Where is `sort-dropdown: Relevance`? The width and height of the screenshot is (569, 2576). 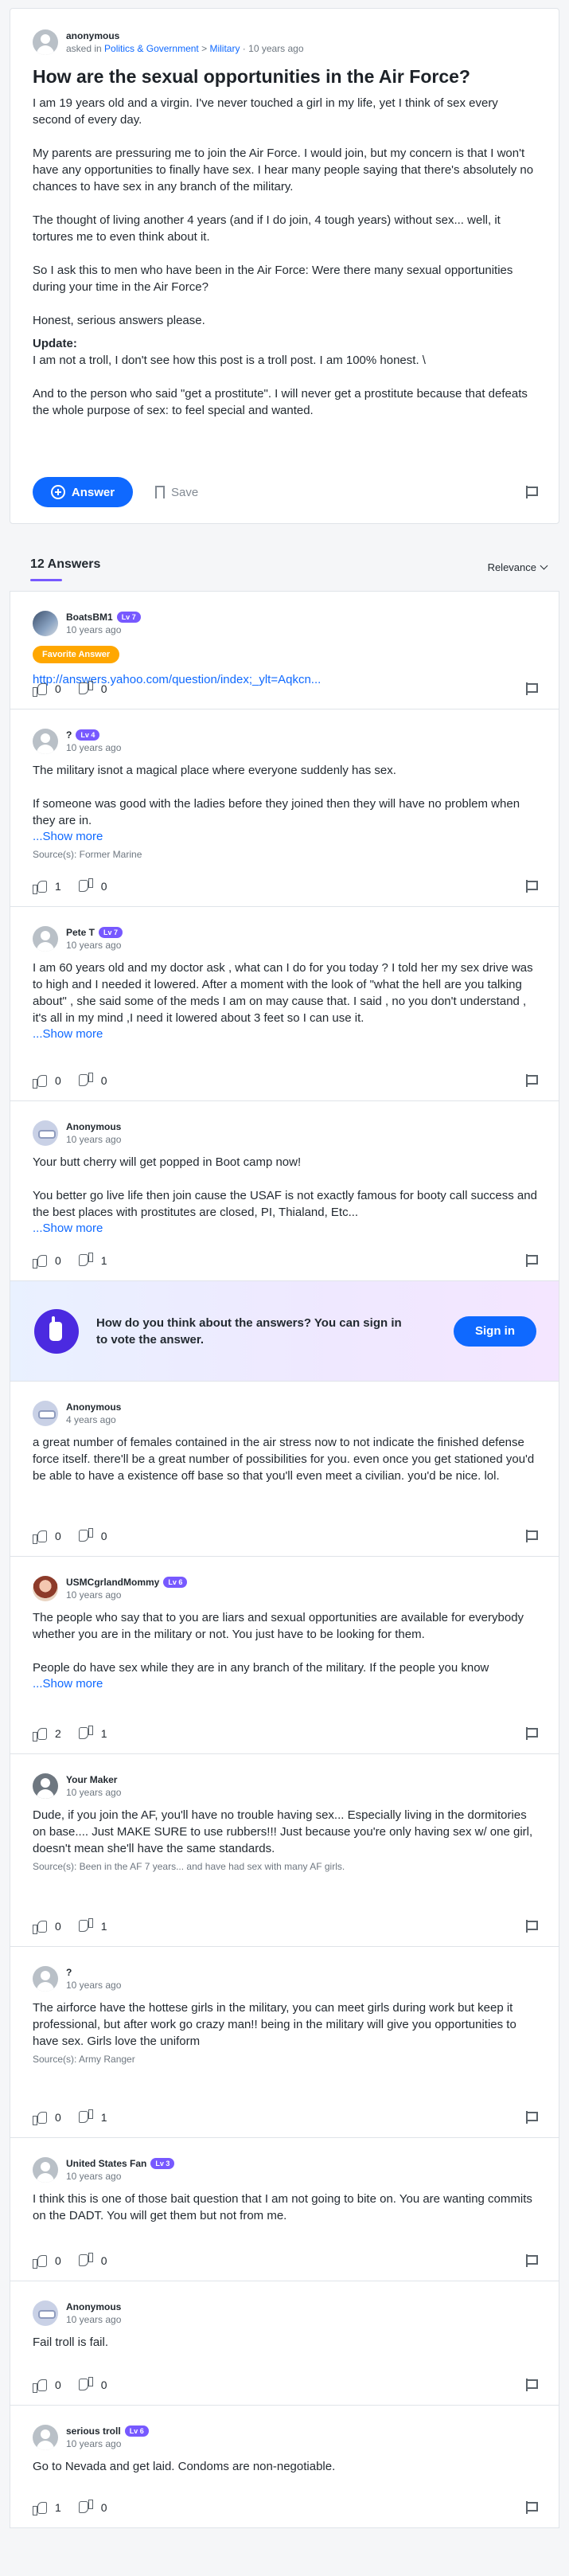 sort-dropdown: Relevance is located at coordinates (518, 567).